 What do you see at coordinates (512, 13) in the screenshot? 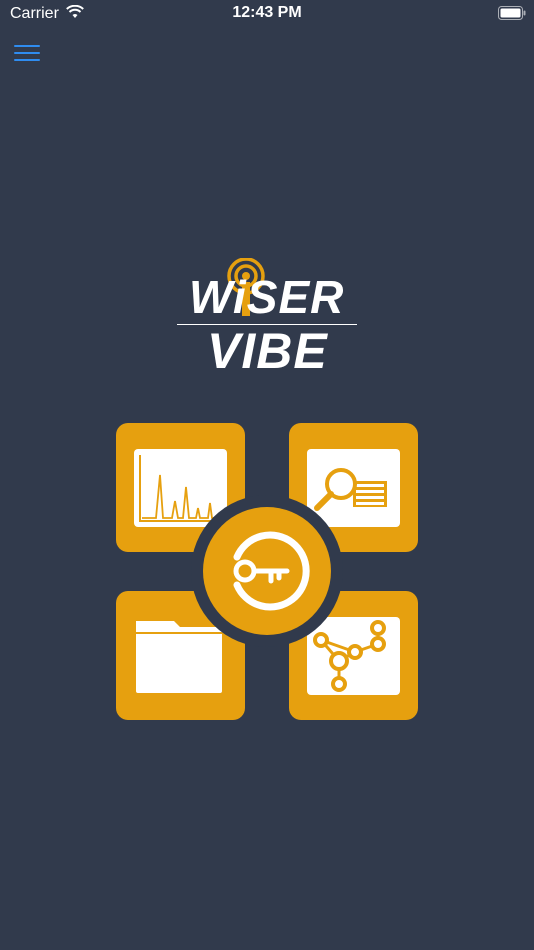
I see `battery-icon` at bounding box center [512, 13].